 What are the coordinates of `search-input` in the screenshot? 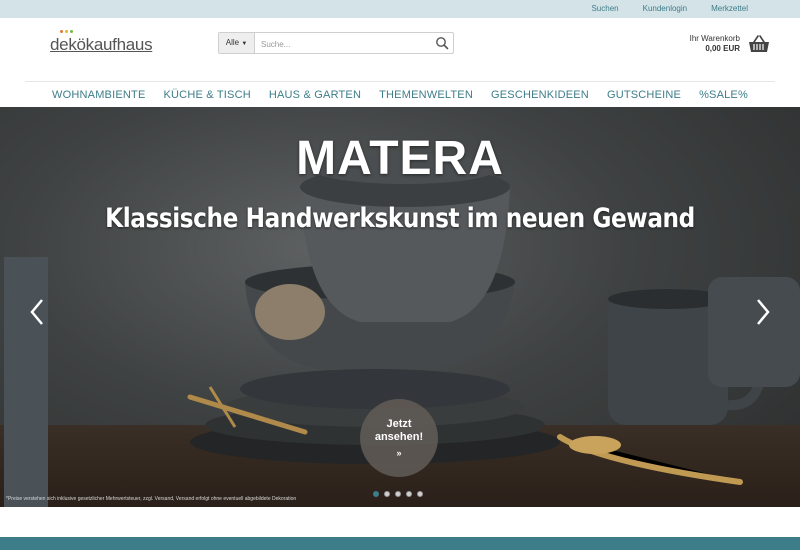 It's located at (346, 44).